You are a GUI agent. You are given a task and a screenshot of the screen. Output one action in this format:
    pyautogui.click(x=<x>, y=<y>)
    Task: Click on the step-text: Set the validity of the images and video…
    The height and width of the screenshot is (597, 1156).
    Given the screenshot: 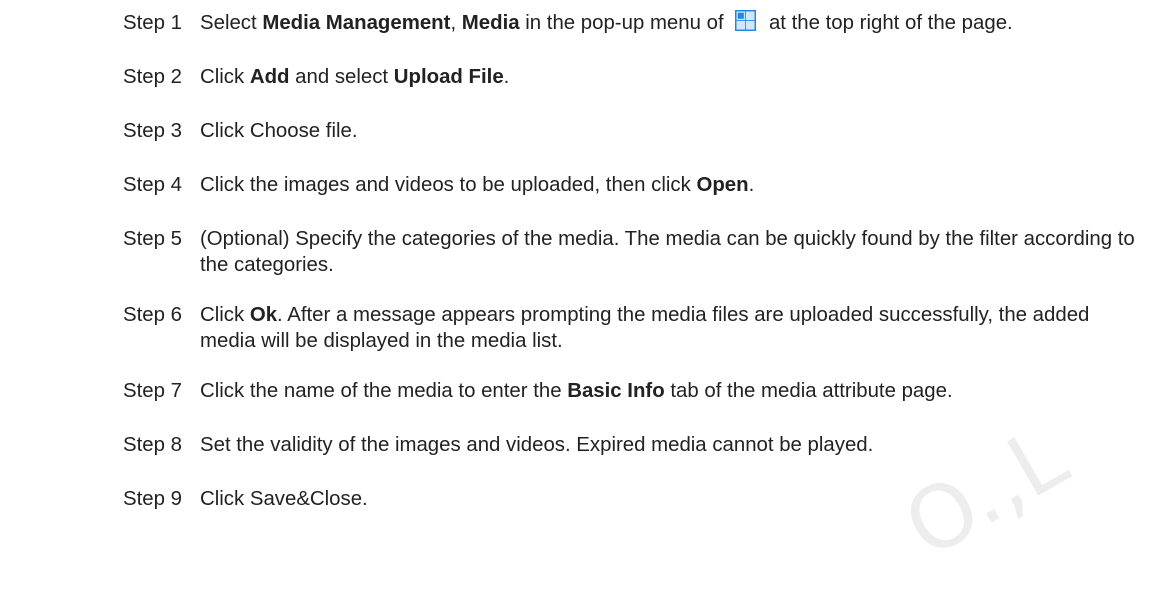 What is the action you would take?
    pyautogui.click(x=675, y=445)
    